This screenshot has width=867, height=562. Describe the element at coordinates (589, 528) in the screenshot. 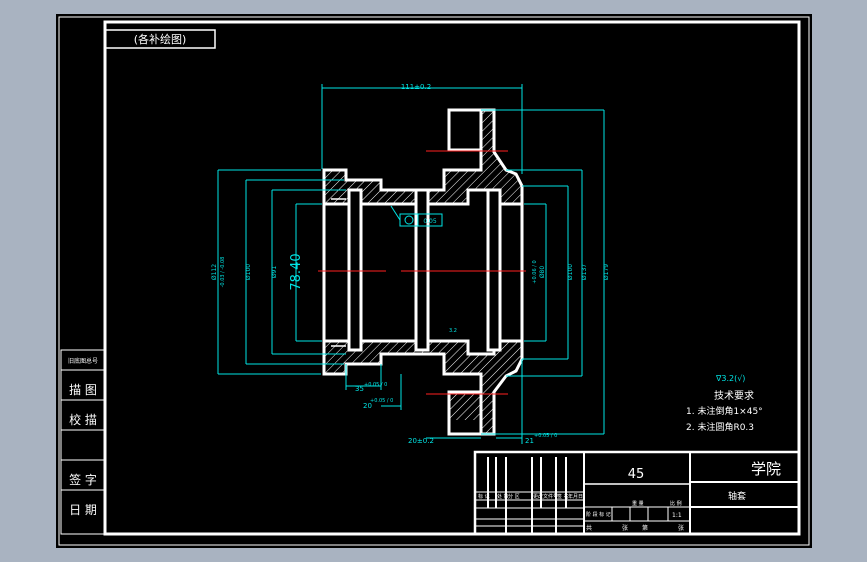

I see `sheet-label-0: 共` at that location.